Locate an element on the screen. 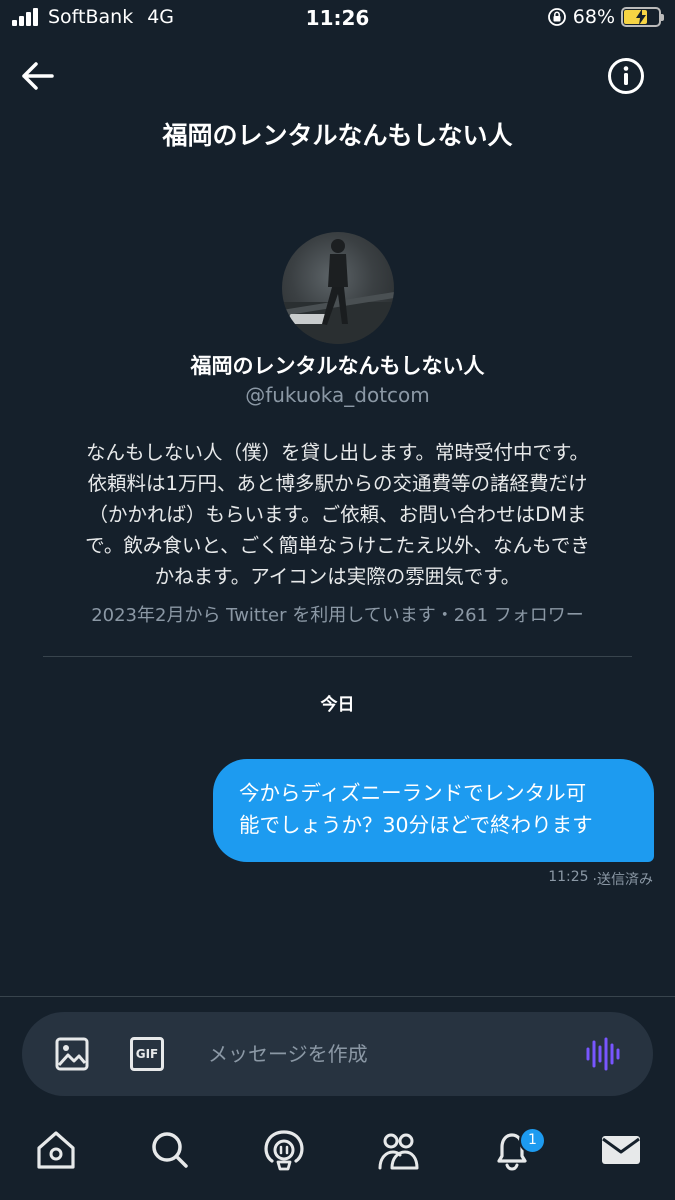 The image size is (675, 1200). voice-wave-icon is located at coordinates (603, 1054).